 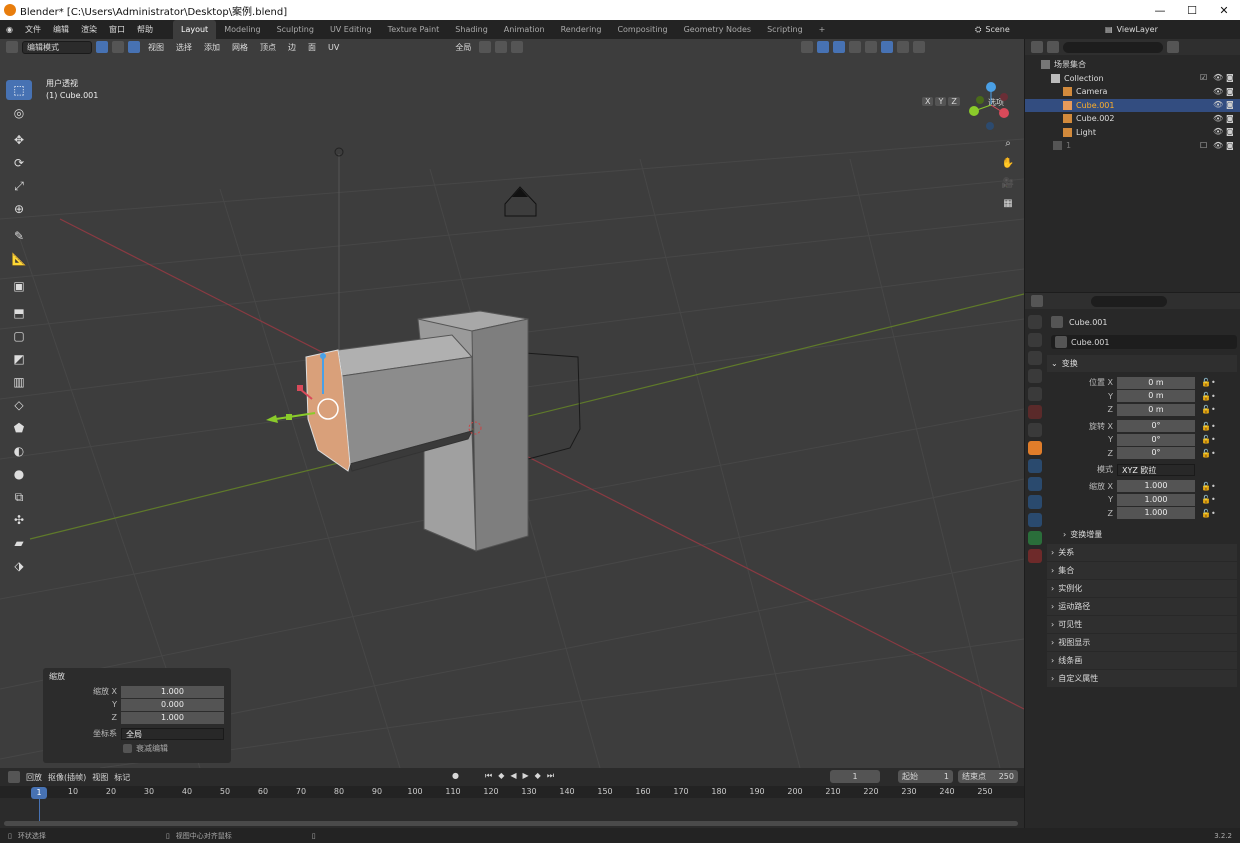 I want to click on proportional-checkbox: 衰减编辑, so click(x=137, y=748).